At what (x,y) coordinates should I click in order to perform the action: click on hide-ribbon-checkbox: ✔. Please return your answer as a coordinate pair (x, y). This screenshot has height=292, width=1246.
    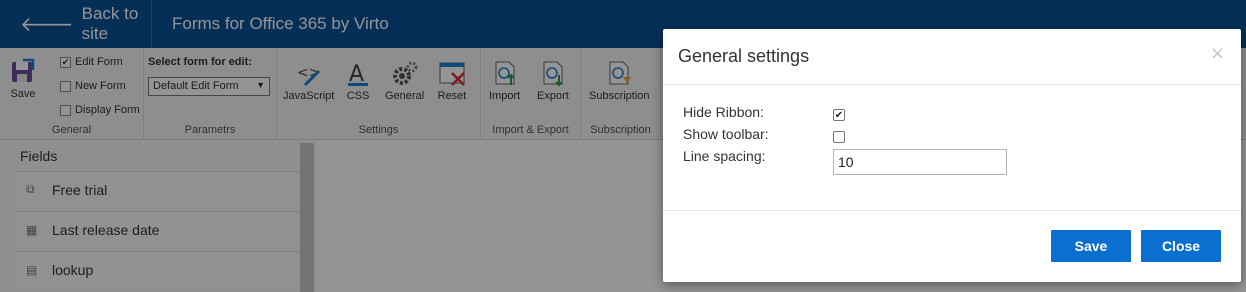
    Looking at the image, I should click on (839, 115).